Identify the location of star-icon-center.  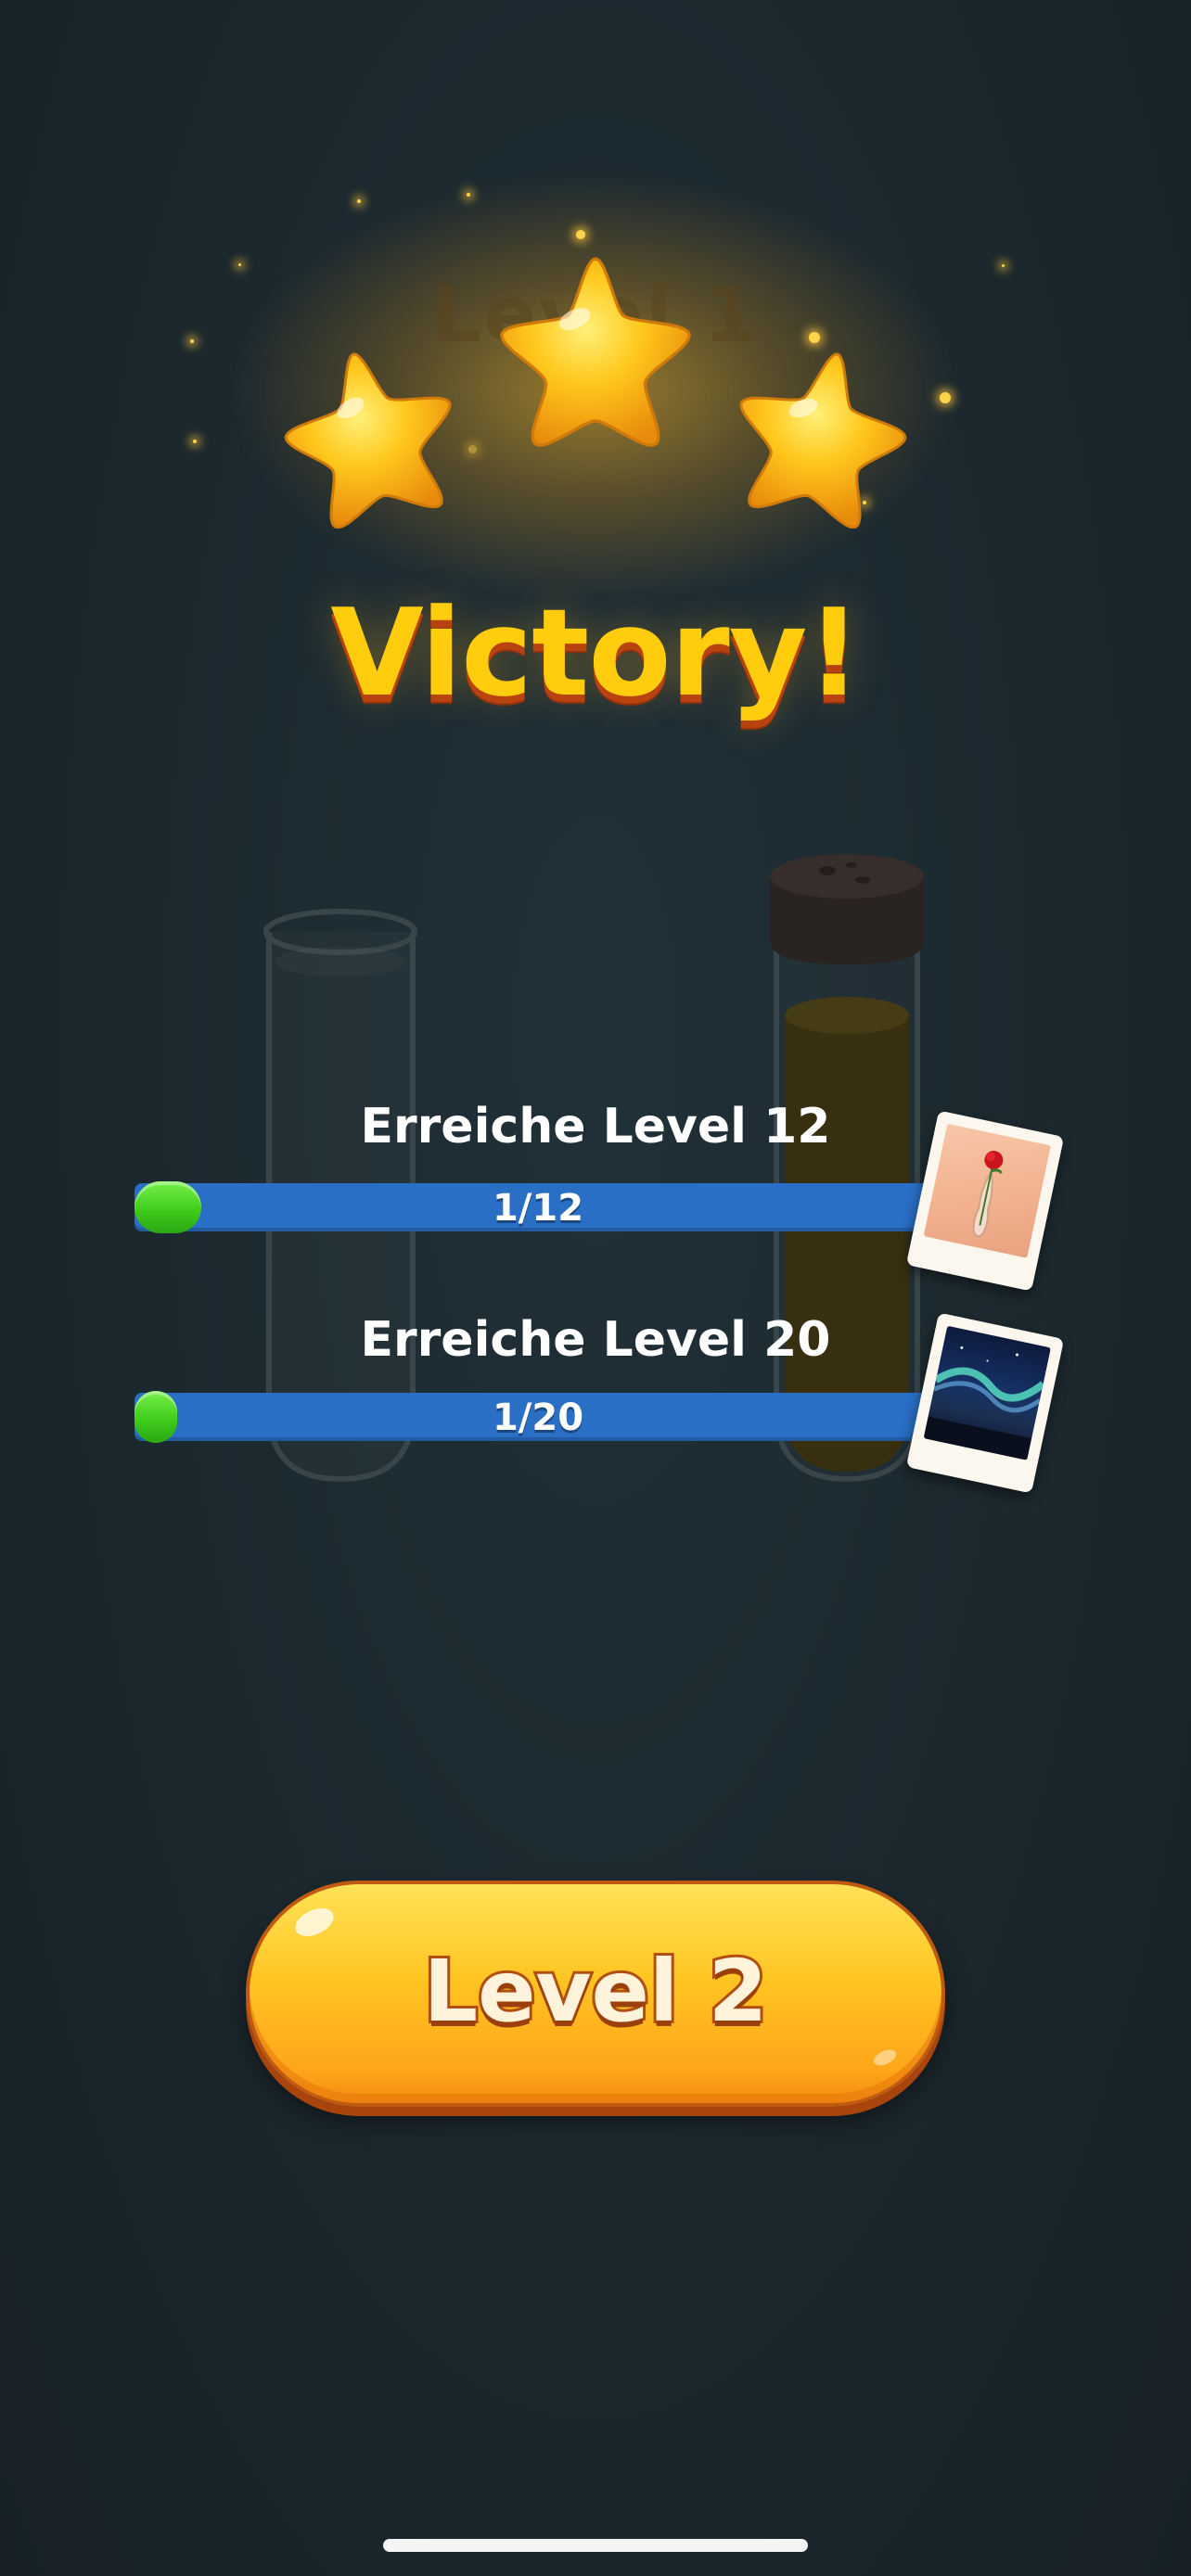
(595, 352).